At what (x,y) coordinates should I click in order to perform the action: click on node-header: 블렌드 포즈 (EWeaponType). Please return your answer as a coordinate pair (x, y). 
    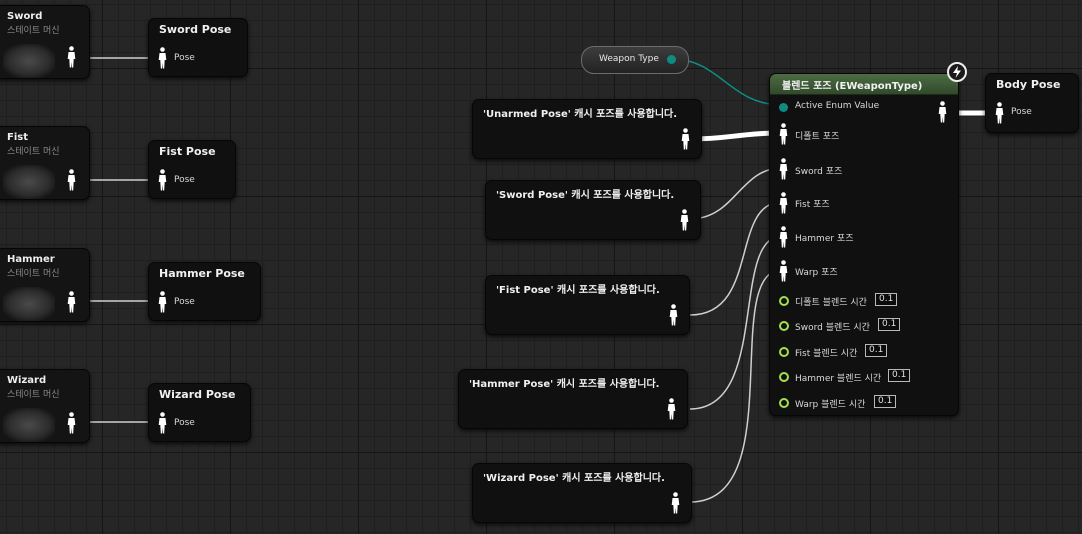
    Looking at the image, I should click on (864, 84).